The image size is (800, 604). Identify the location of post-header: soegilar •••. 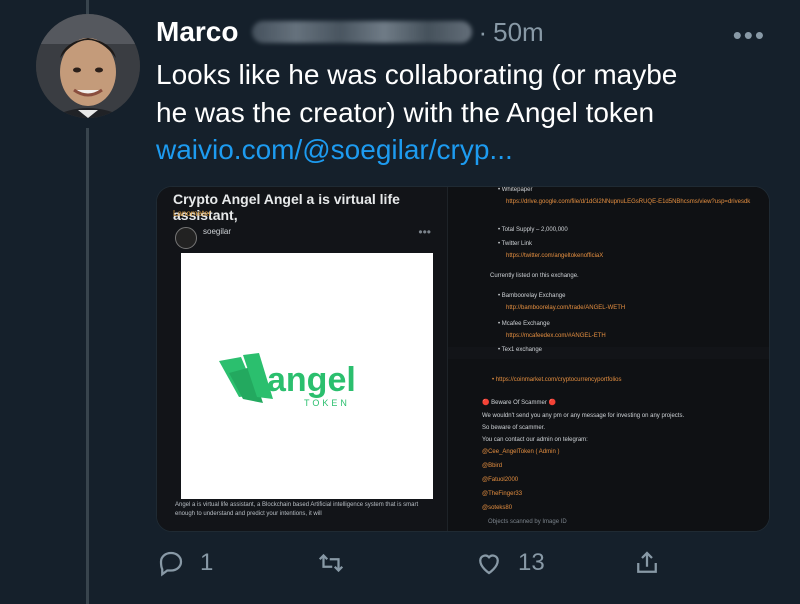
(305, 236).